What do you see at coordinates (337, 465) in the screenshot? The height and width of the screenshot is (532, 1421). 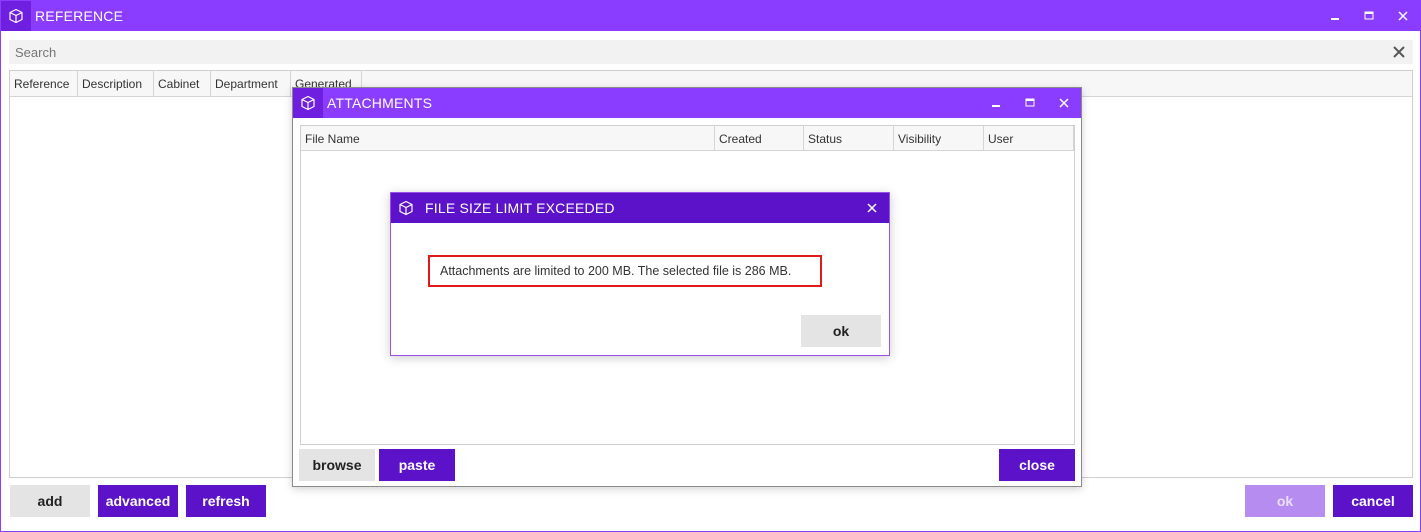 I see `browse-button: browse` at bounding box center [337, 465].